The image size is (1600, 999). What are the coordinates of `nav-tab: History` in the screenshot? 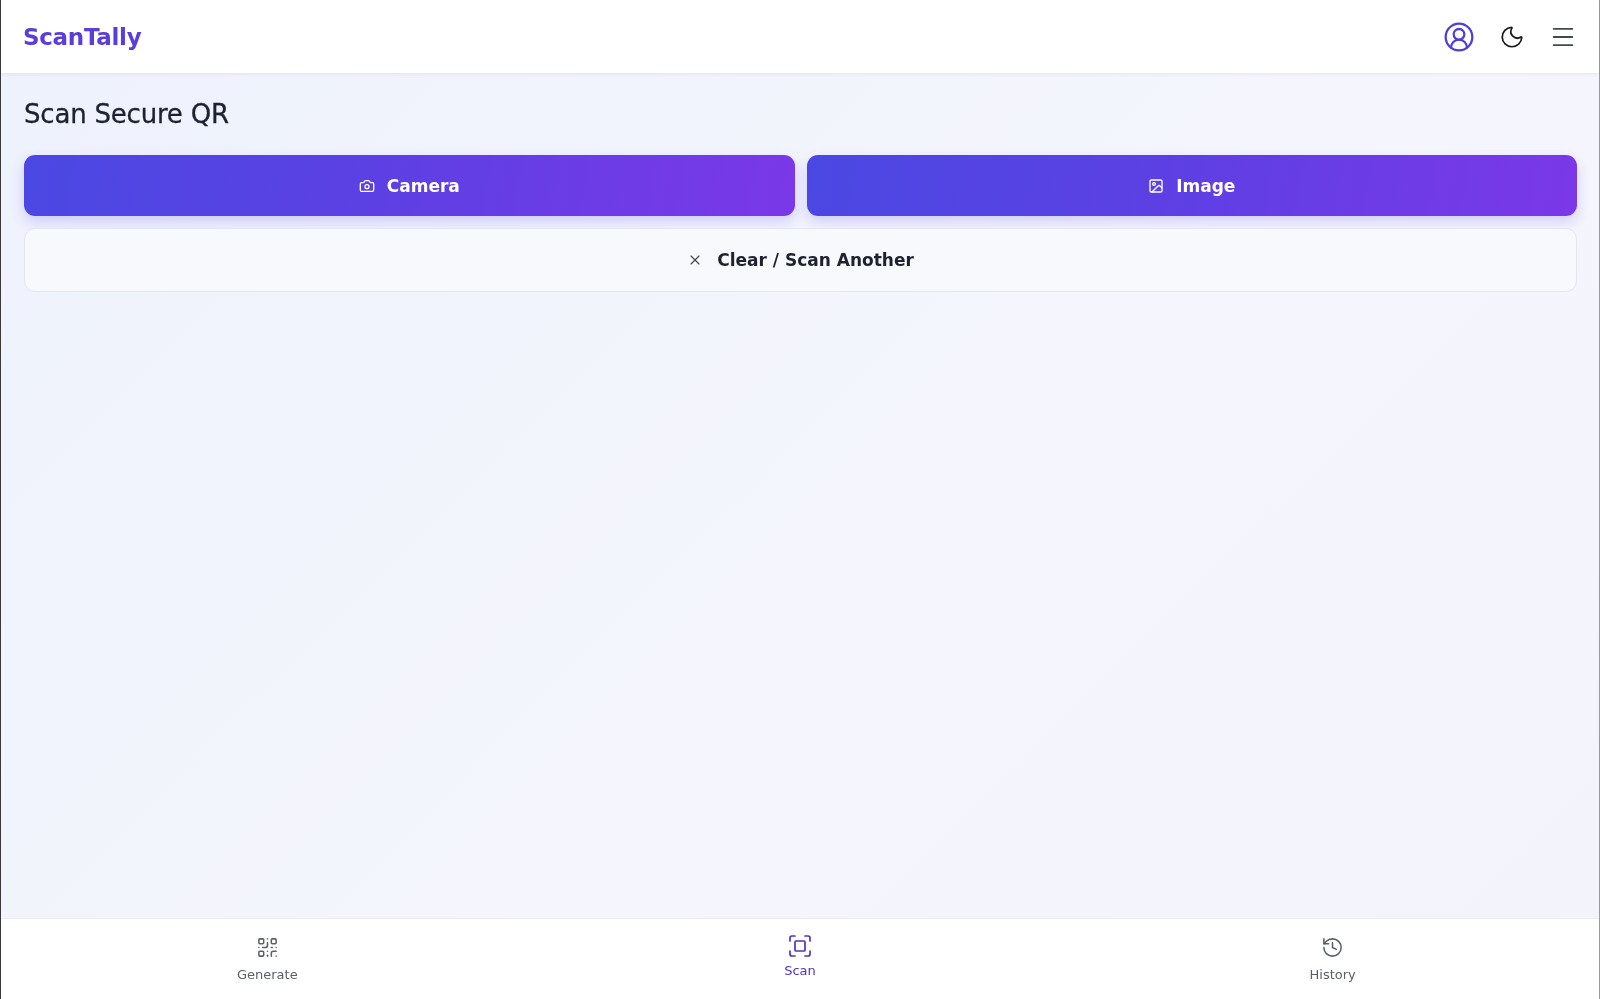 It's located at (1332, 959).